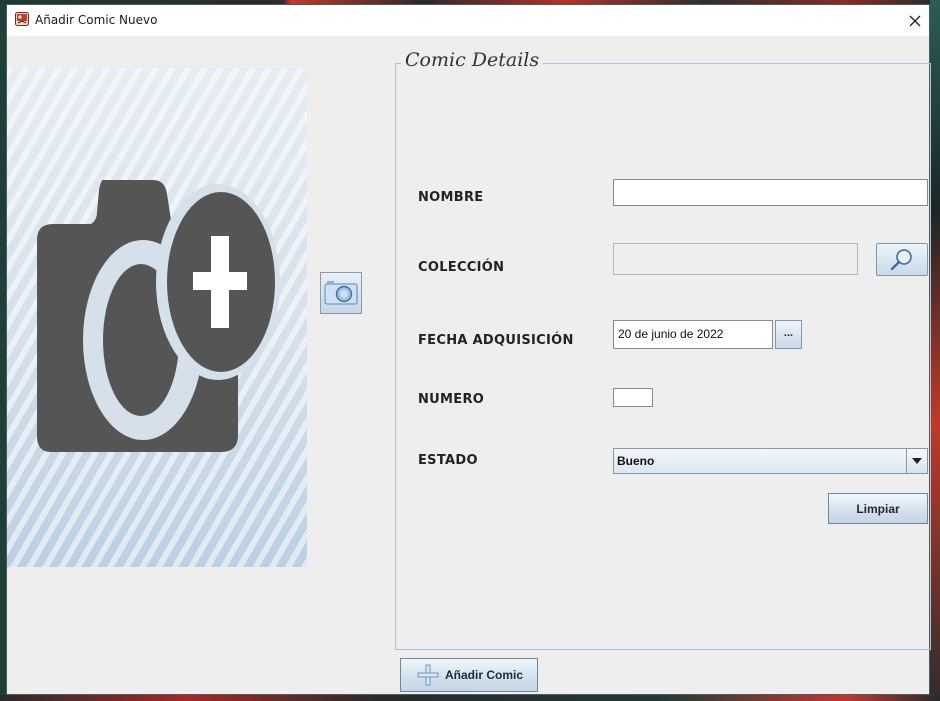  I want to click on numero-input, so click(633, 397).